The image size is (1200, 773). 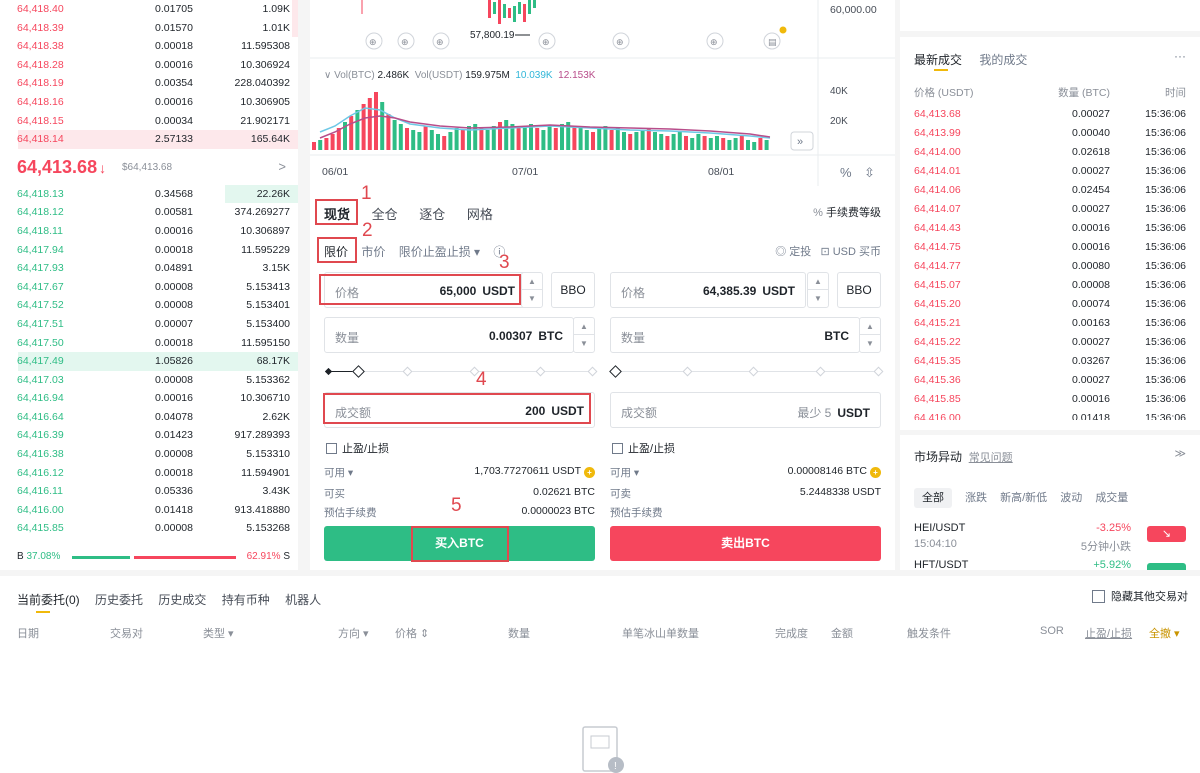 I want to click on bid-row: 64,418.12 0.00581 374.269277, so click(x=149, y=212).